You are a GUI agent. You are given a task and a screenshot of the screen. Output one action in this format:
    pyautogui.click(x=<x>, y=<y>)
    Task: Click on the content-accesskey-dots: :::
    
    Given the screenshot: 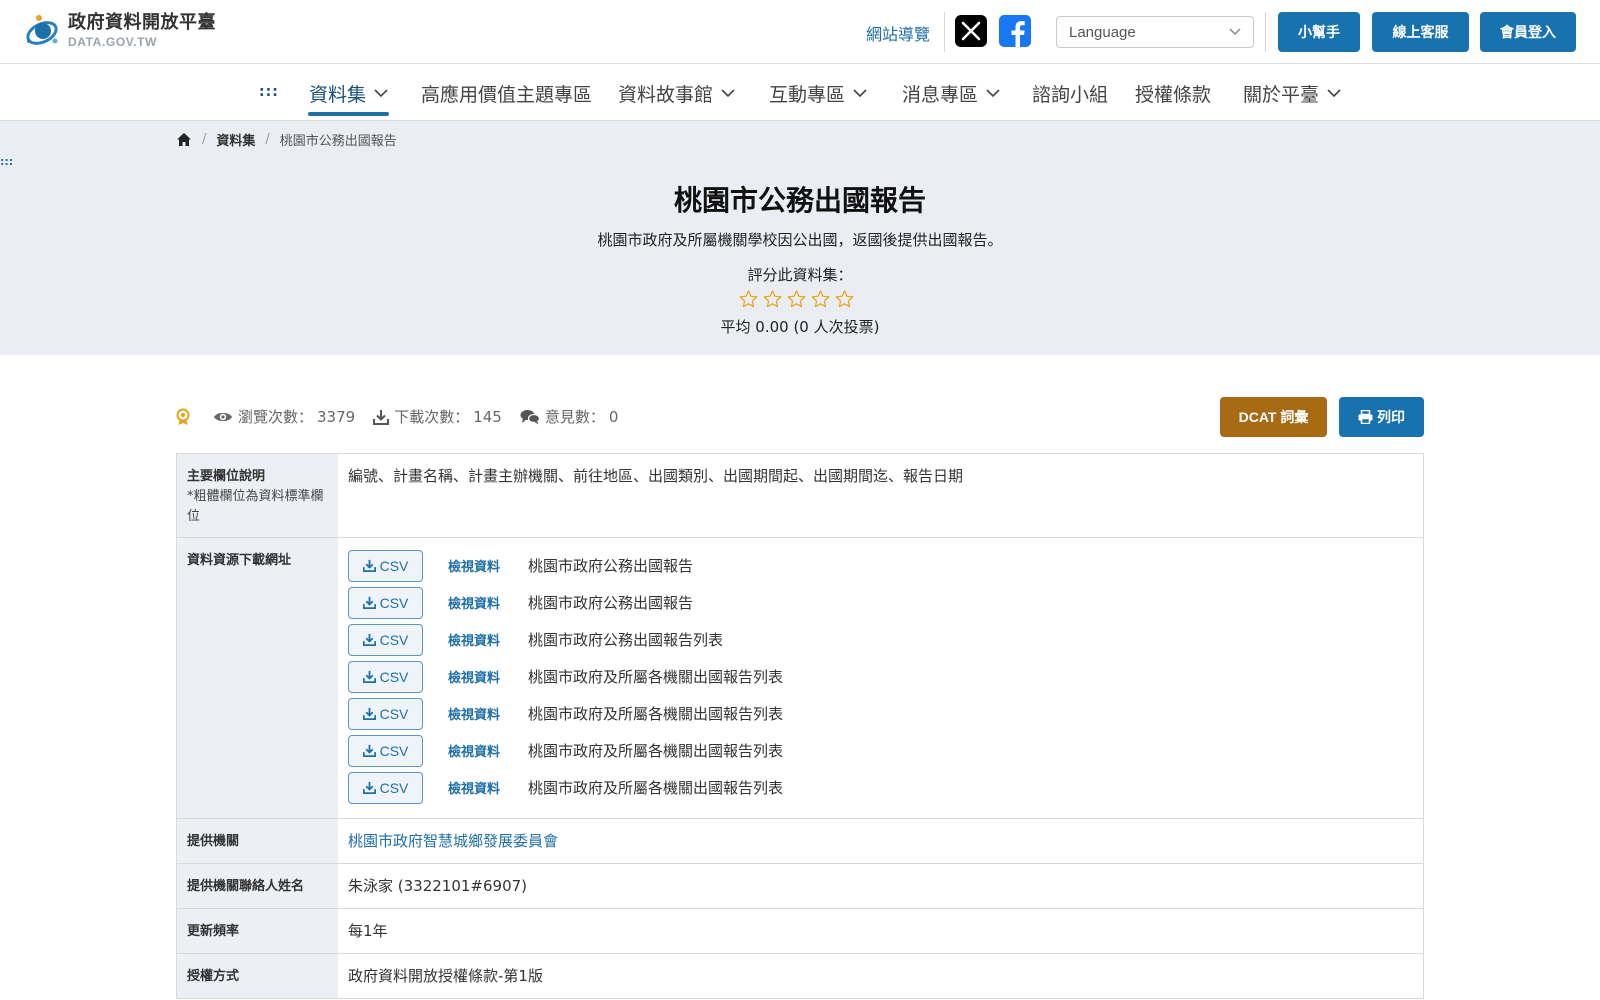 What is the action you would take?
    pyautogui.click(x=6, y=161)
    